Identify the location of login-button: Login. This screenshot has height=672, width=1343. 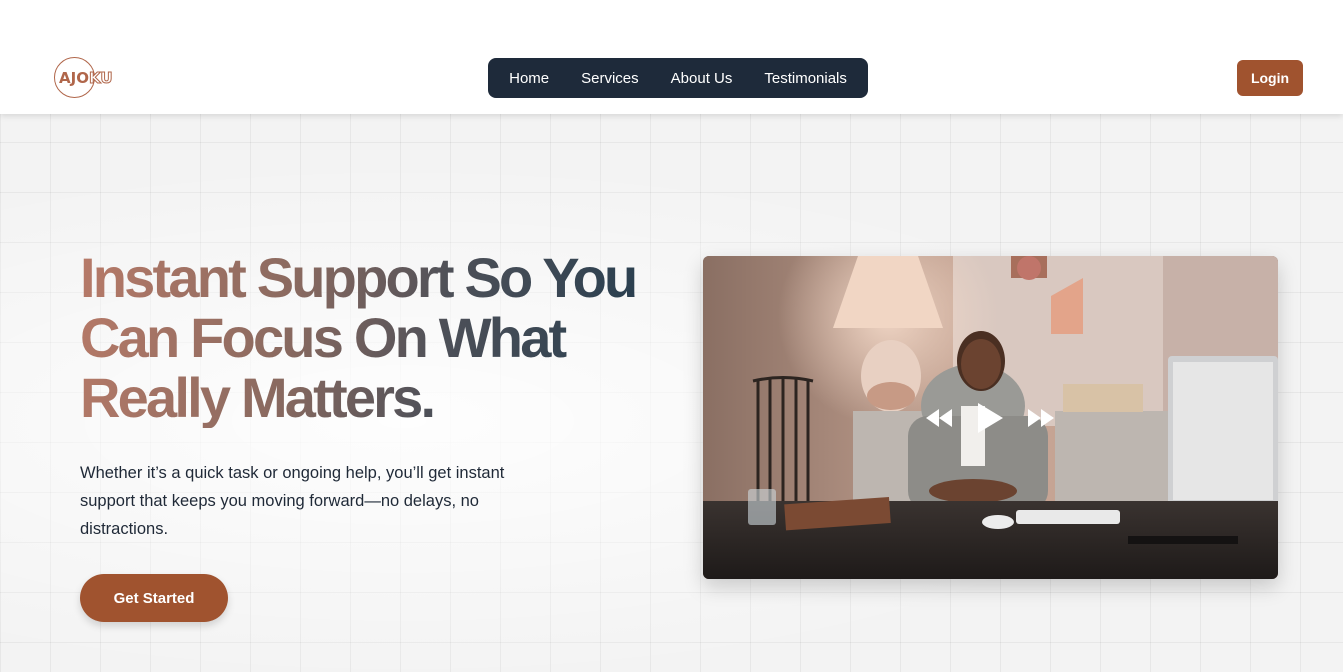
(1270, 78).